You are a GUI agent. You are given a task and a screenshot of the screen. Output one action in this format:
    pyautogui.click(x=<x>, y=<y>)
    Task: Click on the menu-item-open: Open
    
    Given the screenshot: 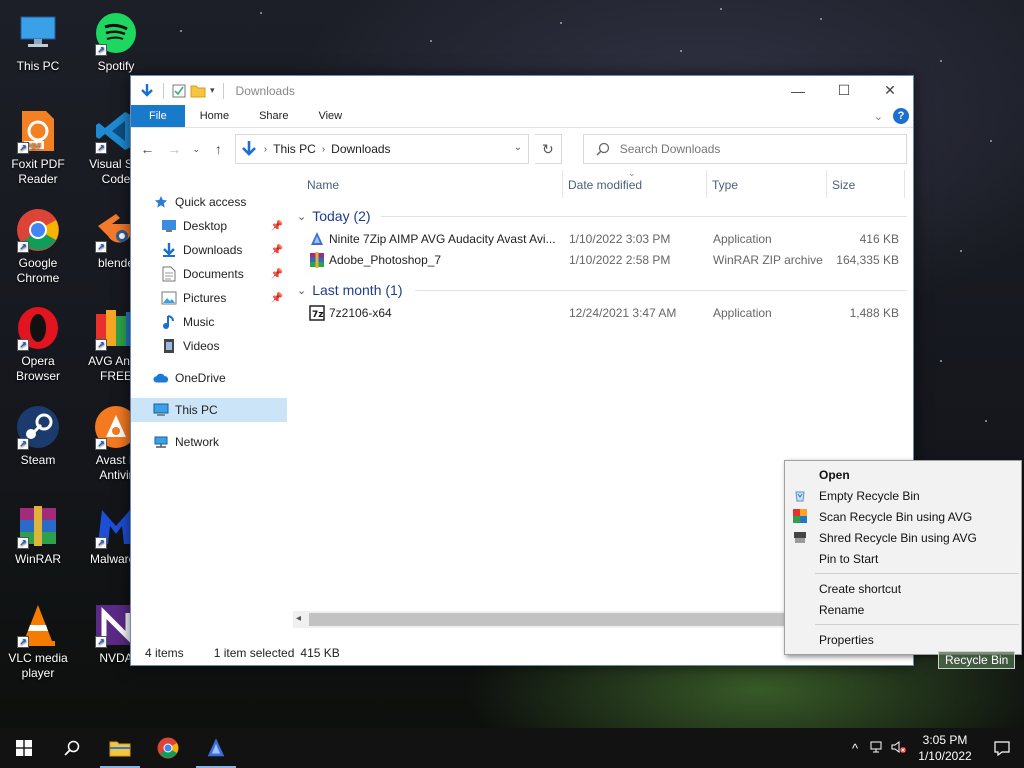 What is the action you would take?
    pyautogui.click(x=903, y=474)
    